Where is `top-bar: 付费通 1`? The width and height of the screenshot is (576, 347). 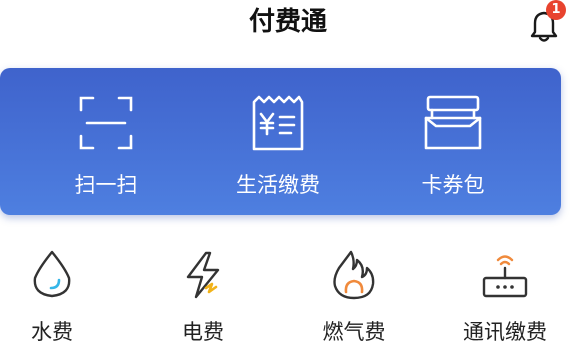 top-bar: 付费通 1 is located at coordinates (288, 24).